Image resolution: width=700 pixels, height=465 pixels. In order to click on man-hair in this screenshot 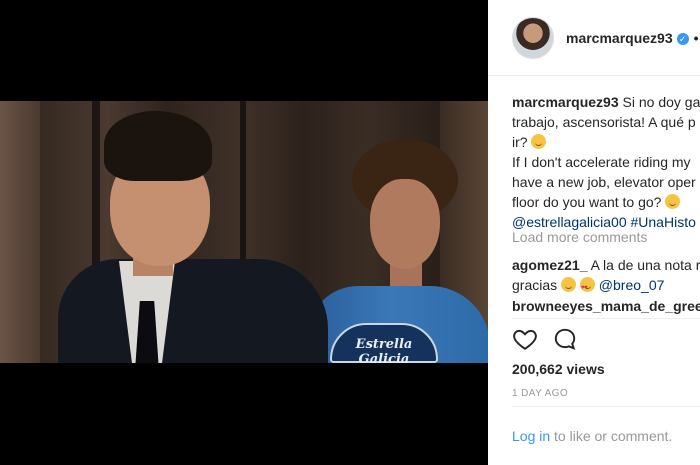, I will do `click(158, 146)`.